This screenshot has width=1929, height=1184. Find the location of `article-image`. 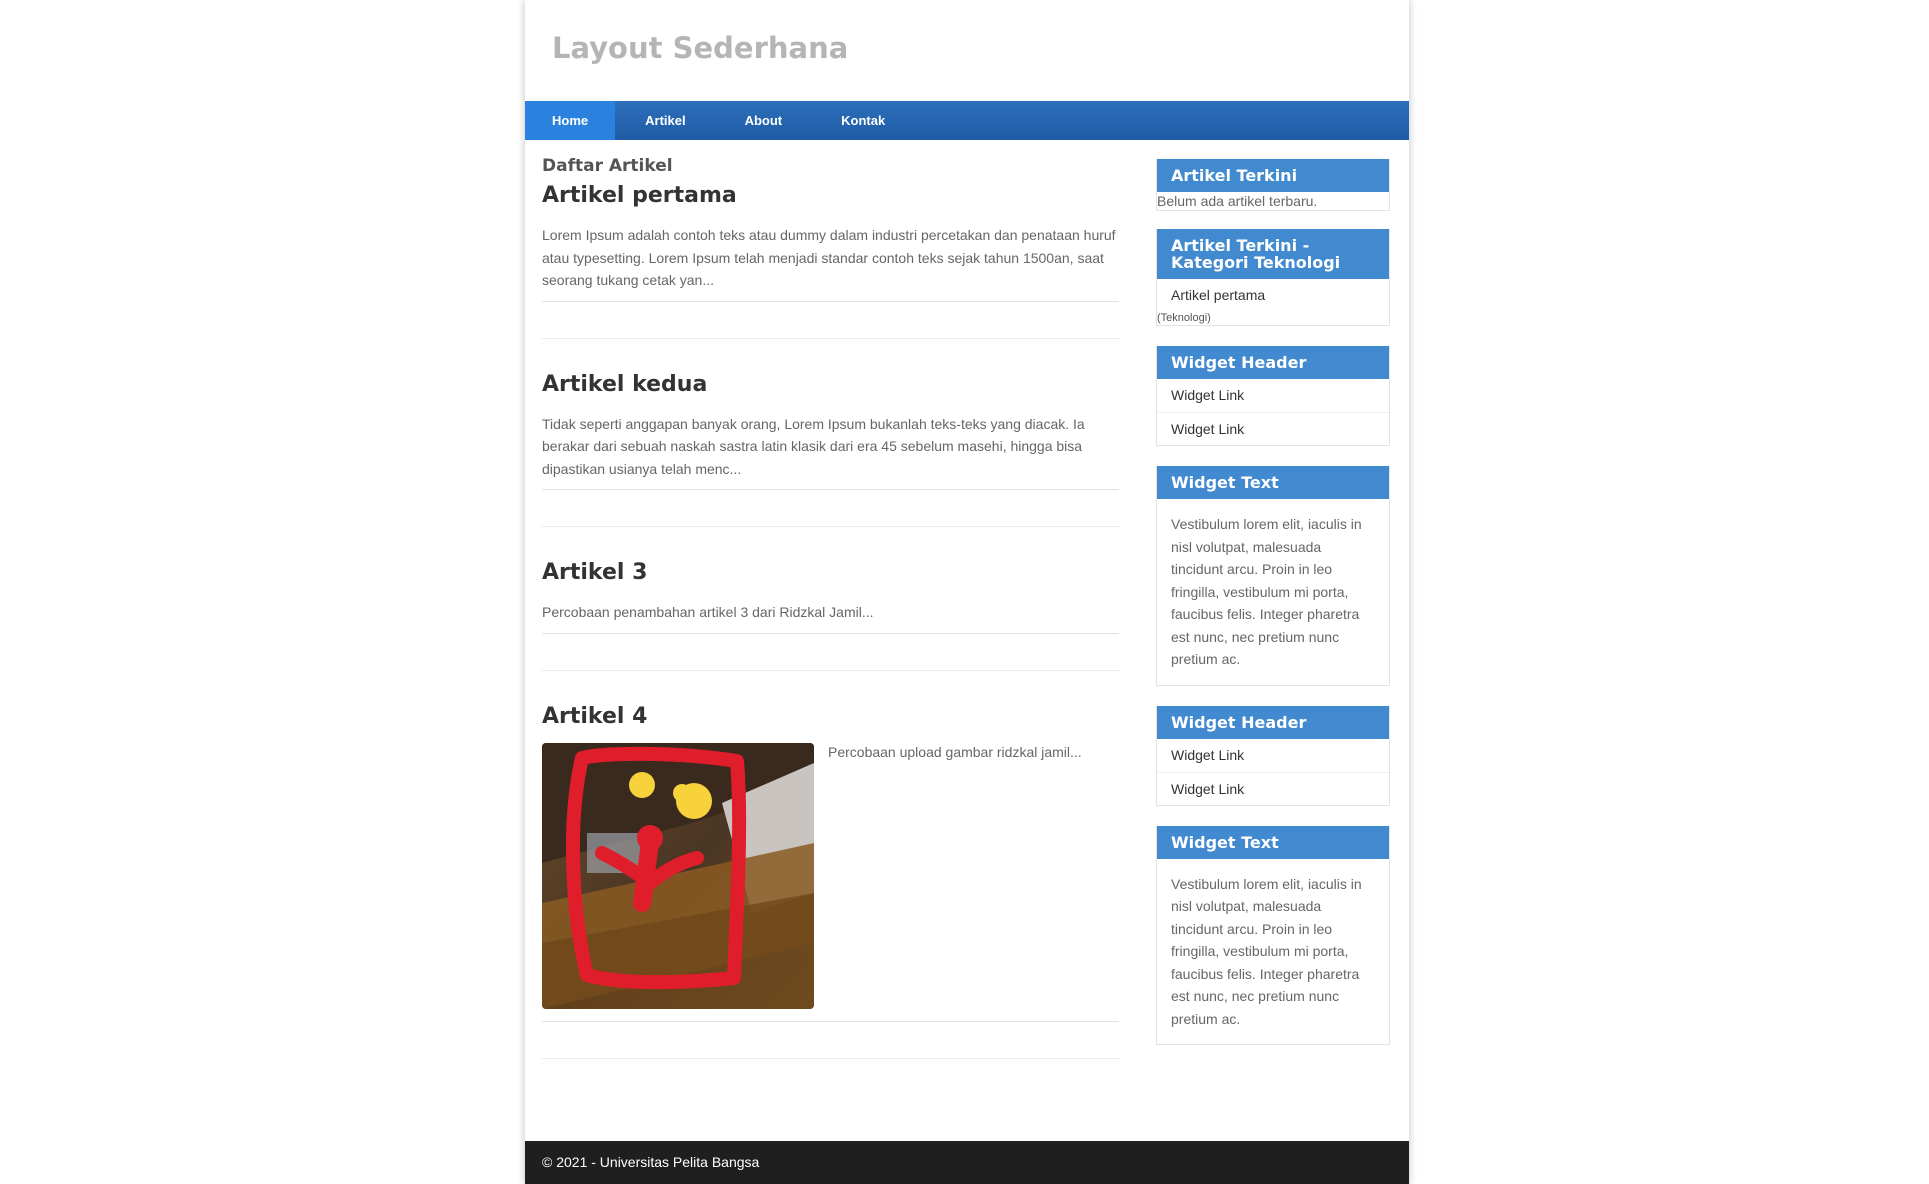

article-image is located at coordinates (678, 875).